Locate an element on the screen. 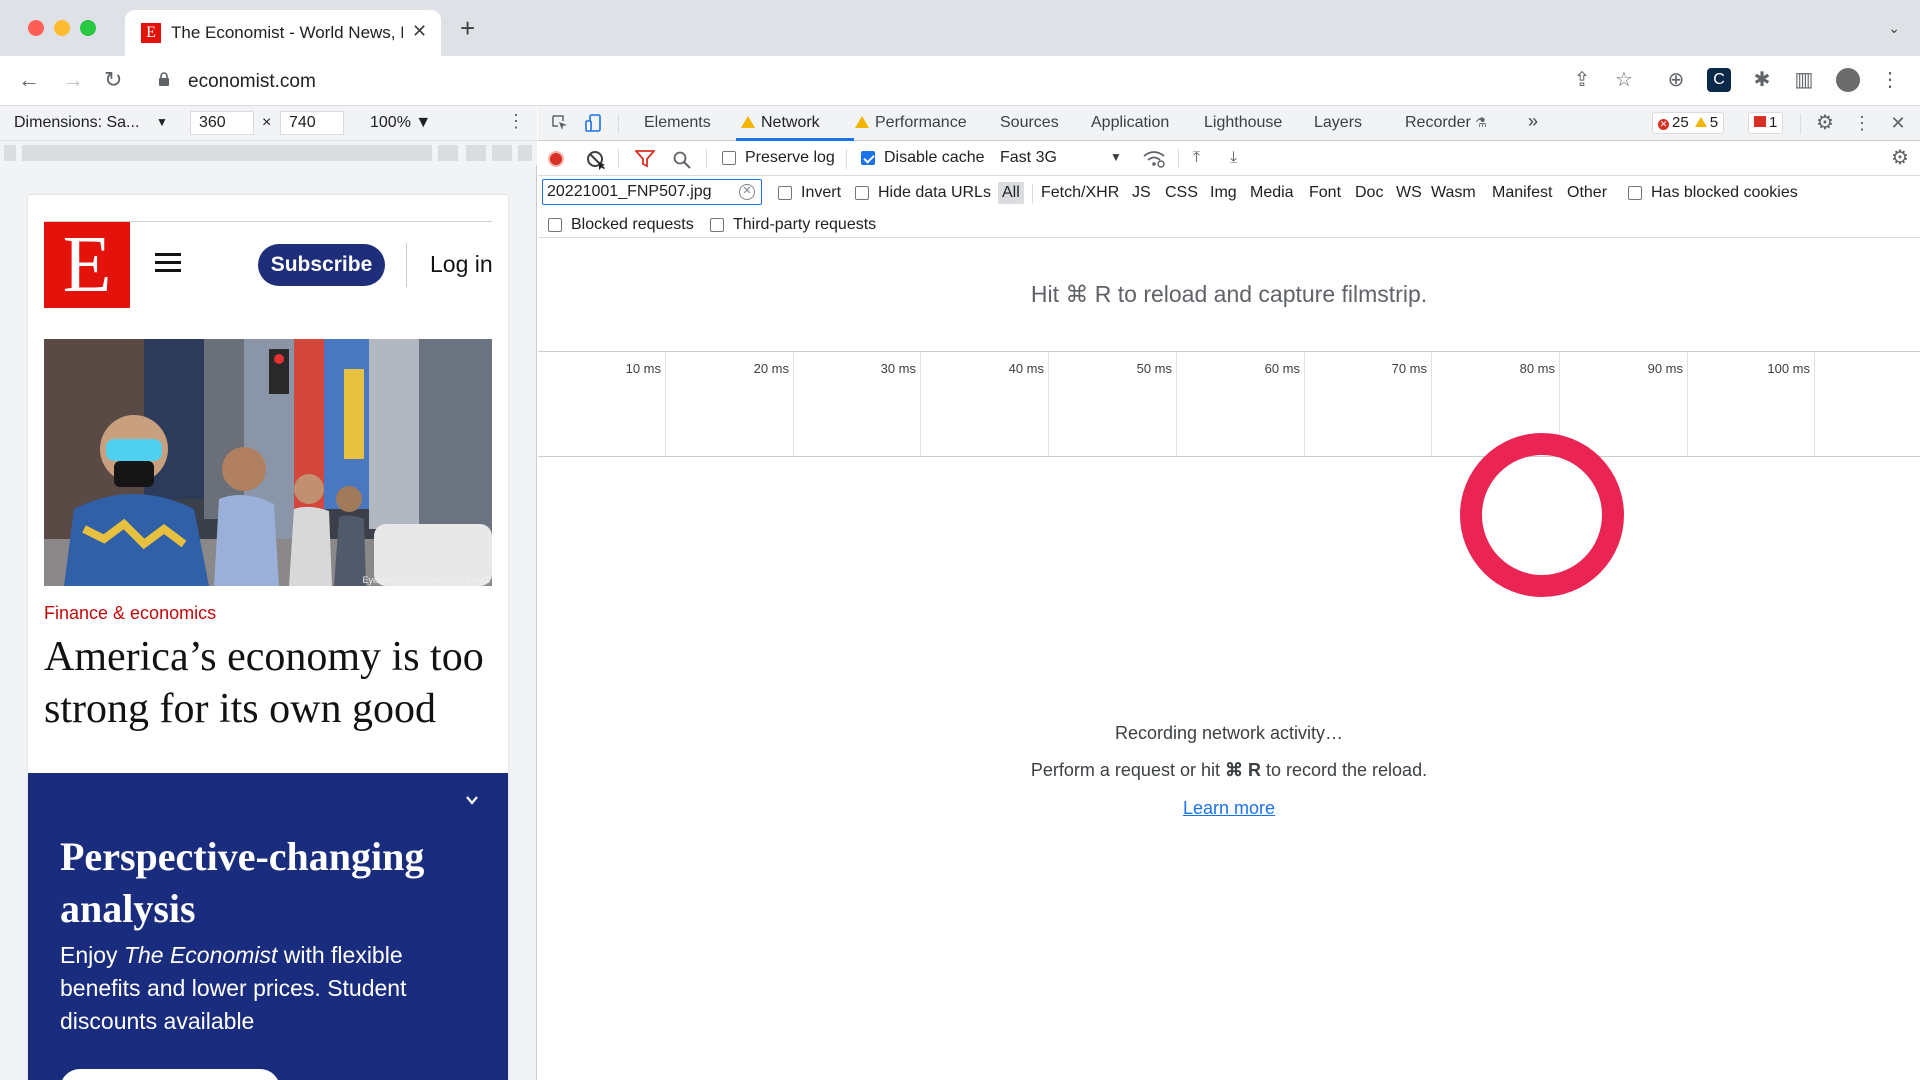 The height and width of the screenshot is (1080, 1920). invert-checkbox is located at coordinates (785, 193).